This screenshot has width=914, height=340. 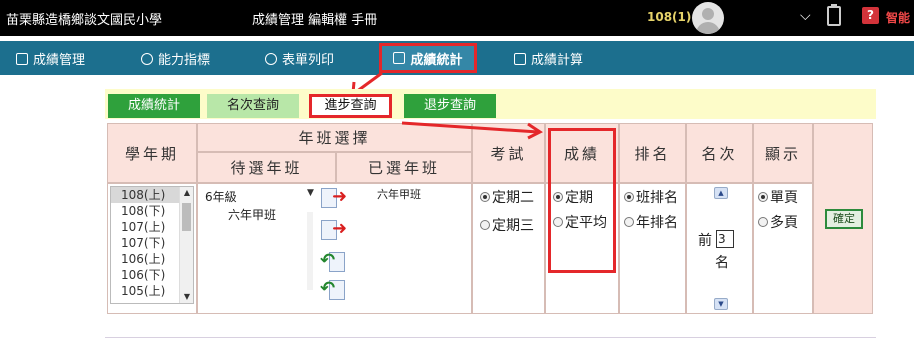 I want to click on rank-header: 名次, so click(x=719, y=153).